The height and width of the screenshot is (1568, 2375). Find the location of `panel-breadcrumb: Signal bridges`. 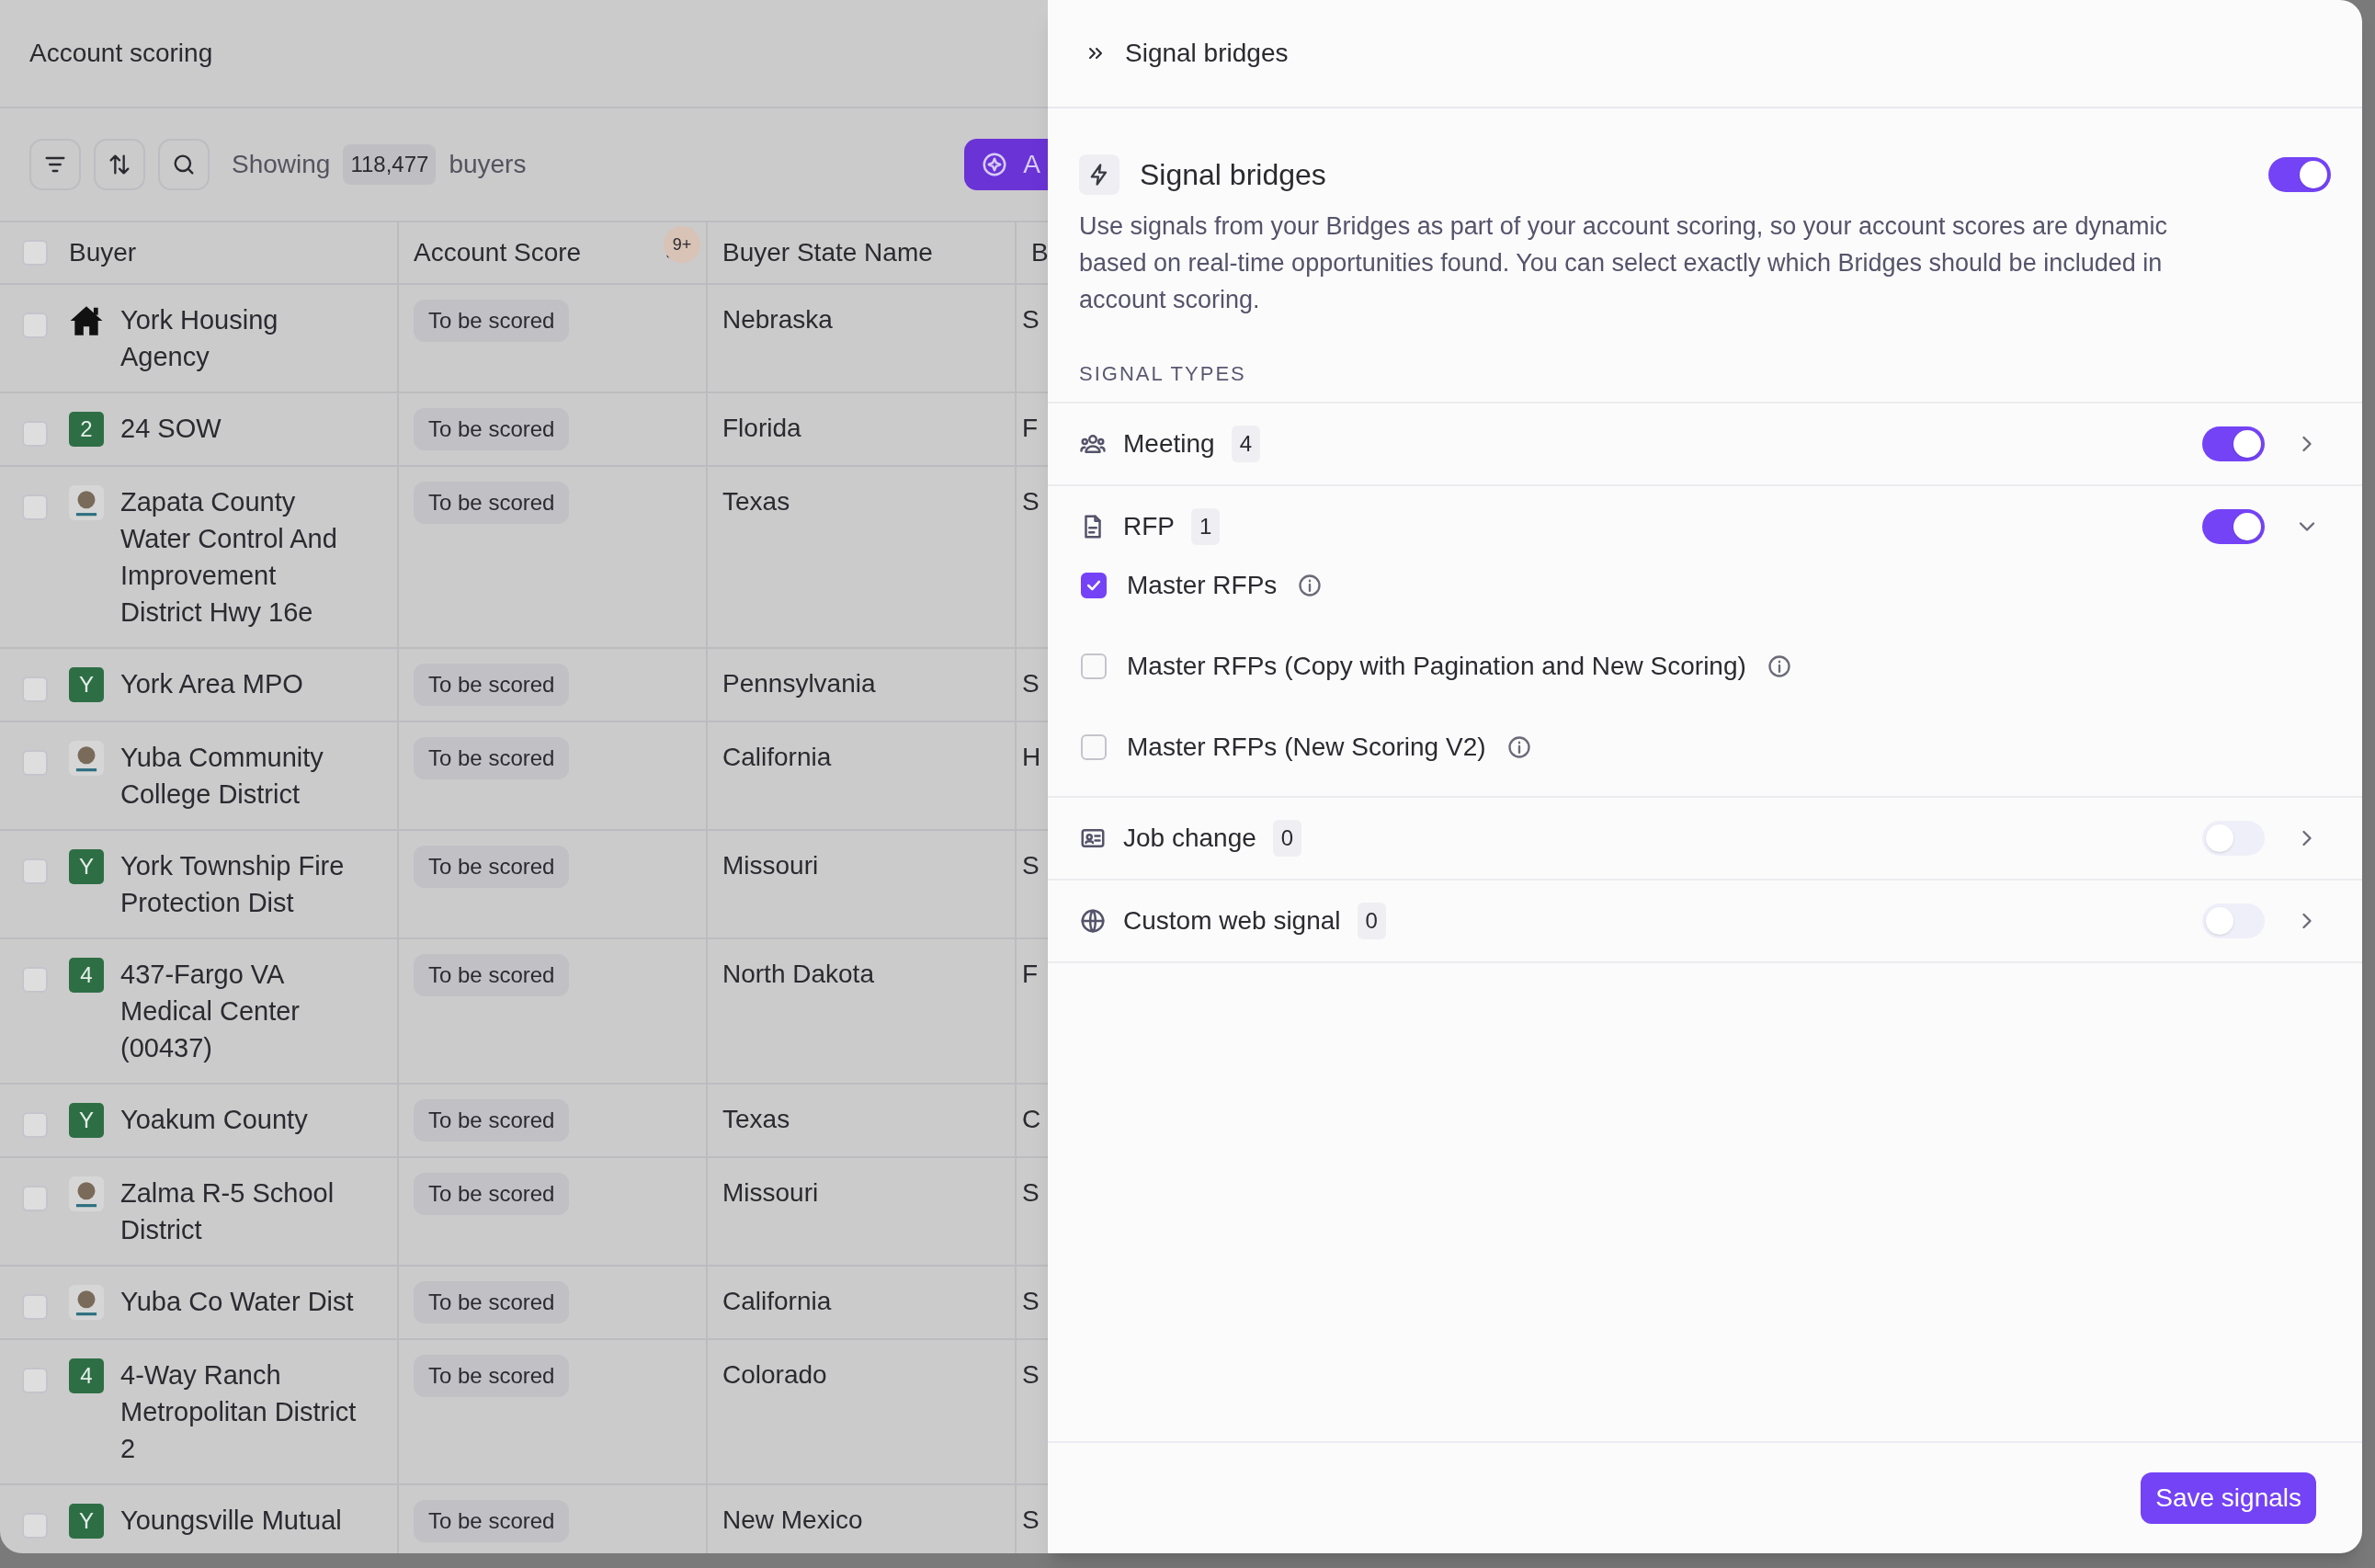

panel-breadcrumb: Signal bridges is located at coordinates (1207, 53).